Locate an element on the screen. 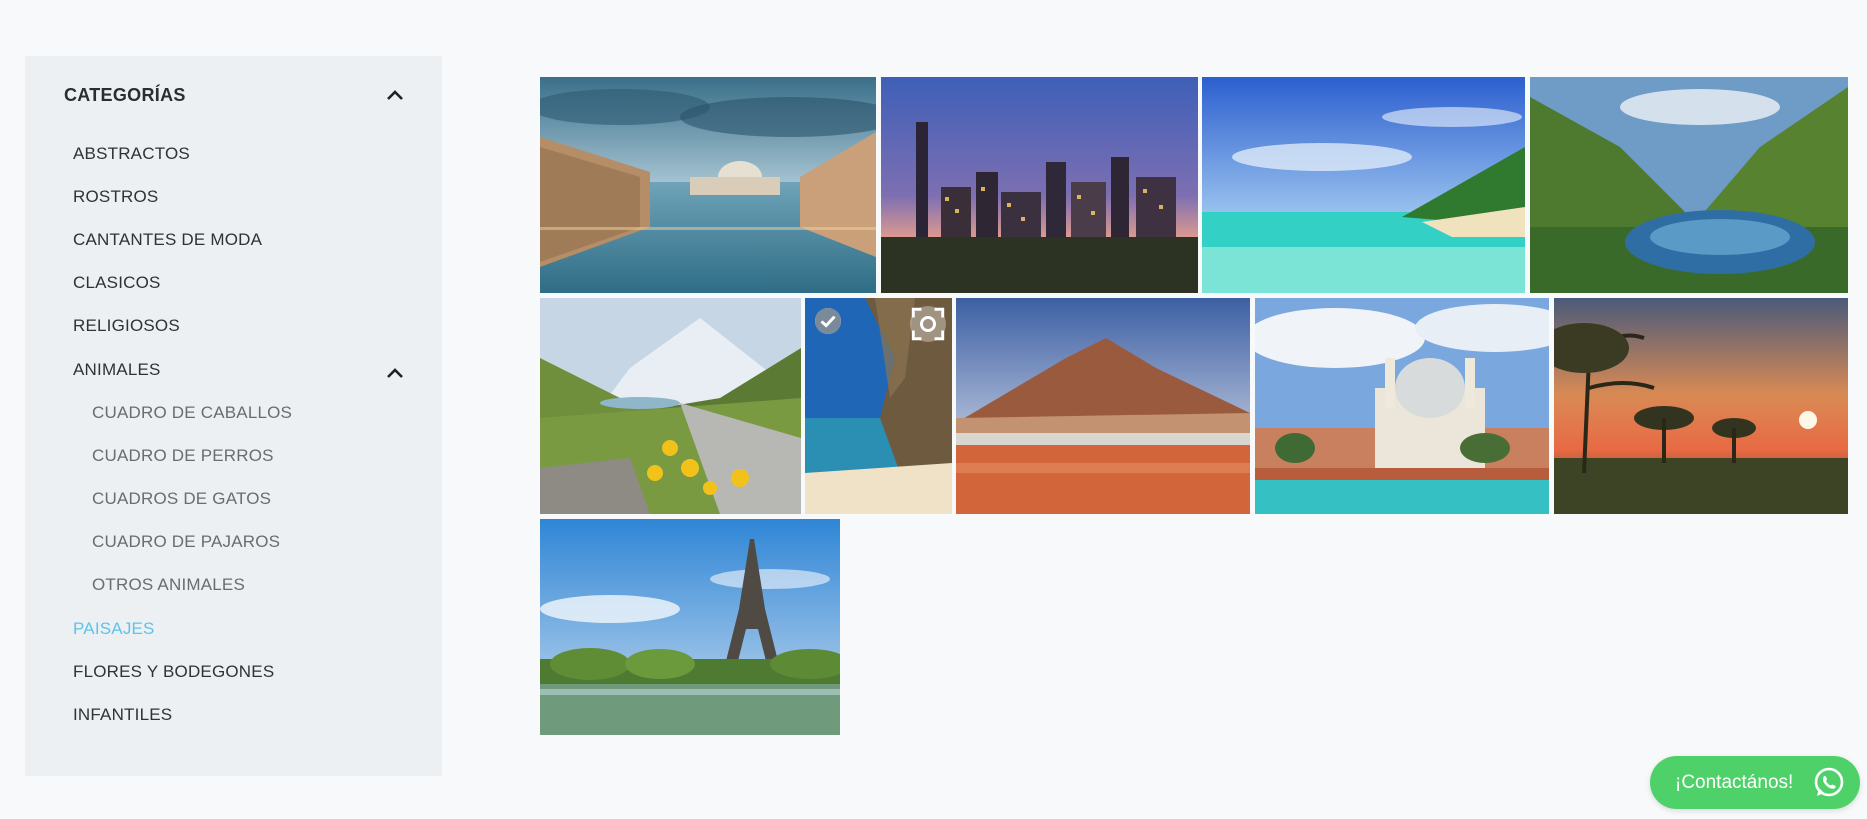 The width and height of the screenshot is (1867, 819). gallery-image-venice-basilica is located at coordinates (1402, 406).